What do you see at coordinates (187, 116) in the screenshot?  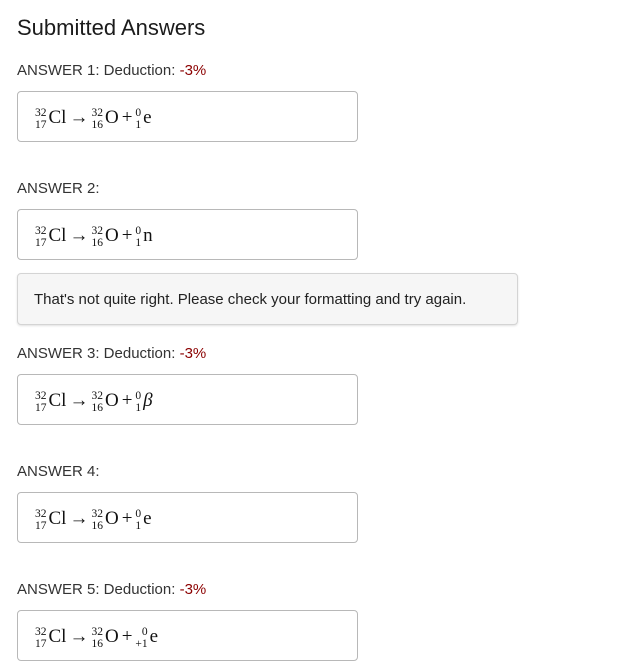 I see `answer-1-box: 32 17 Cl → 32 16 O + 01 e` at bounding box center [187, 116].